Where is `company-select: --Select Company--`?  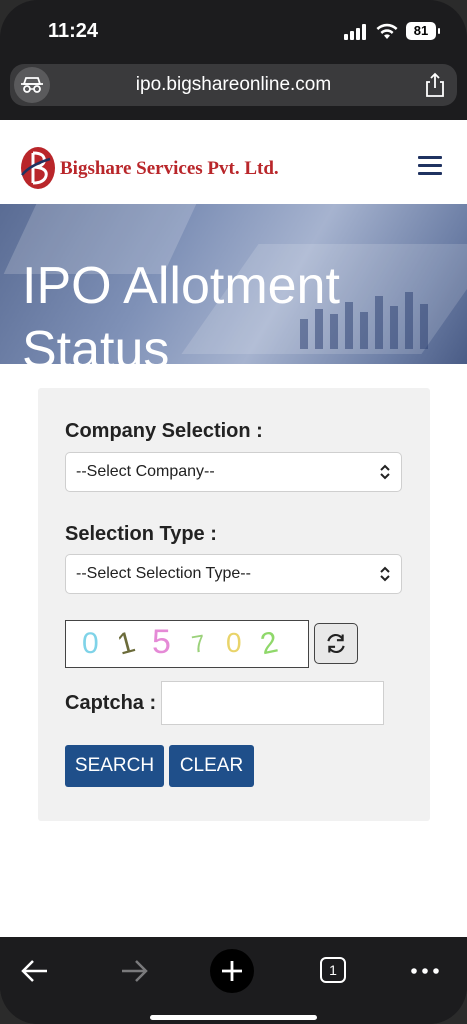
company-select: --Select Company-- is located at coordinates (233, 472).